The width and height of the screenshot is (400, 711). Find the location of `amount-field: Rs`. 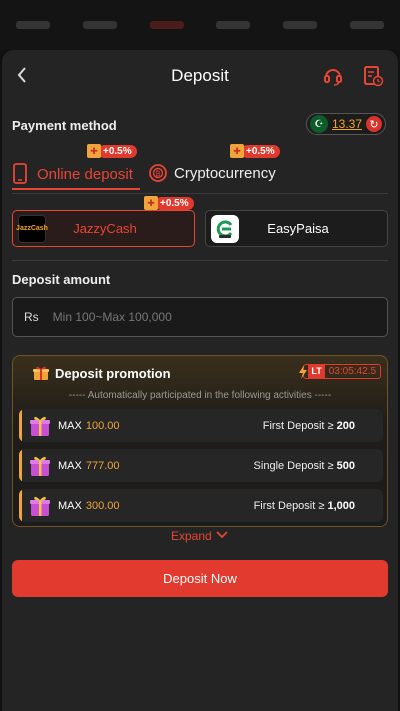

amount-field: Rs is located at coordinates (200, 317).